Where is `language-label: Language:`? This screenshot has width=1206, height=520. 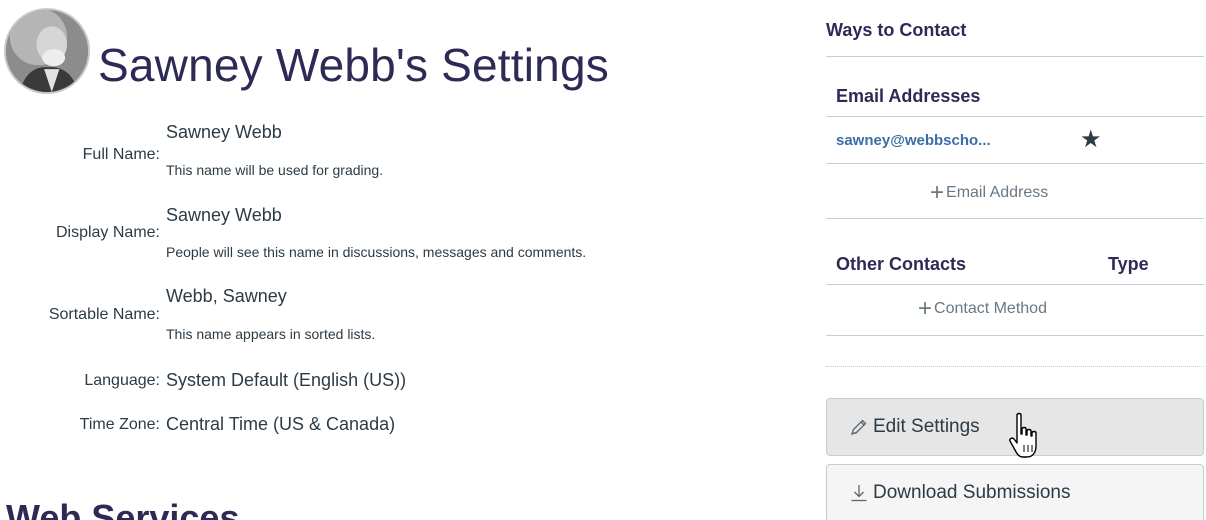
language-label: Language: is located at coordinates (122, 380).